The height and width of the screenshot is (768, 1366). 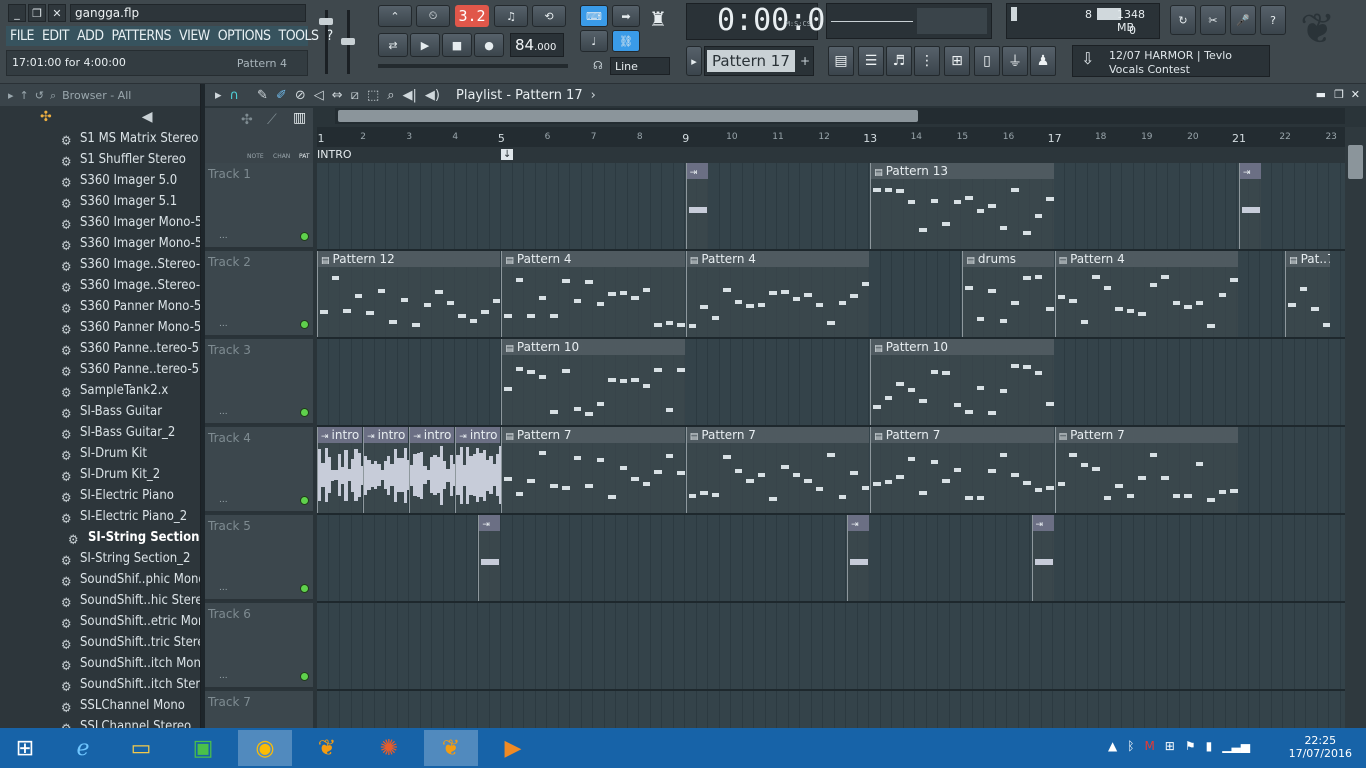 What do you see at coordinates (409, 259) in the screenshot?
I see `clip-header: ▤ Pattern 12` at bounding box center [409, 259].